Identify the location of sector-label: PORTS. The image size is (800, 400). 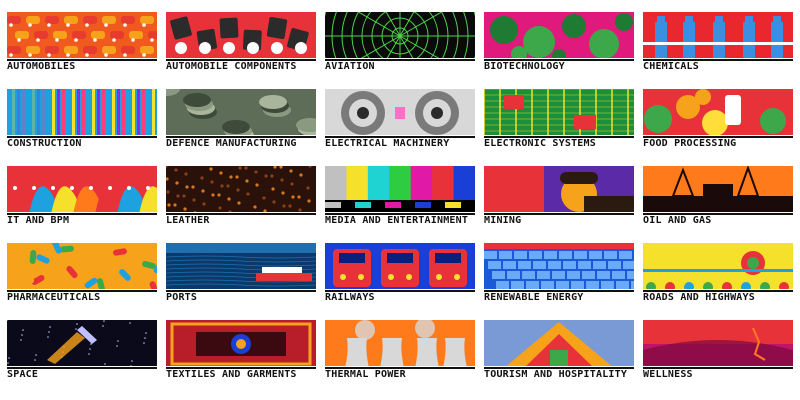
(182, 297).